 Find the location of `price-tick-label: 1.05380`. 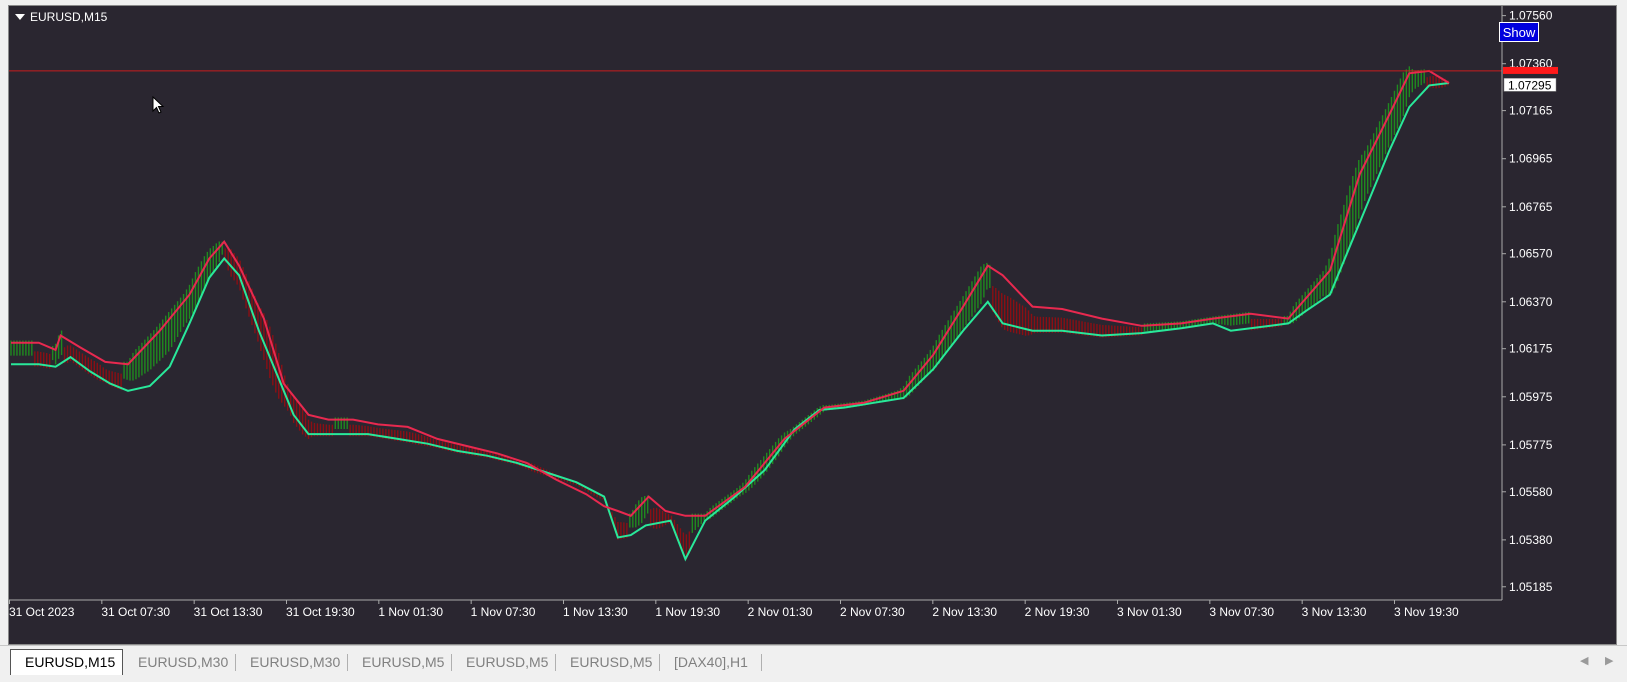

price-tick-label: 1.05380 is located at coordinates (1531, 540).